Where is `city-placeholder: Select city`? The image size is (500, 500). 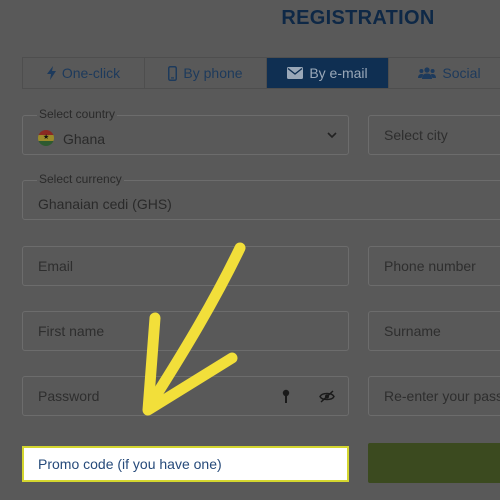 city-placeholder: Select city is located at coordinates (416, 135).